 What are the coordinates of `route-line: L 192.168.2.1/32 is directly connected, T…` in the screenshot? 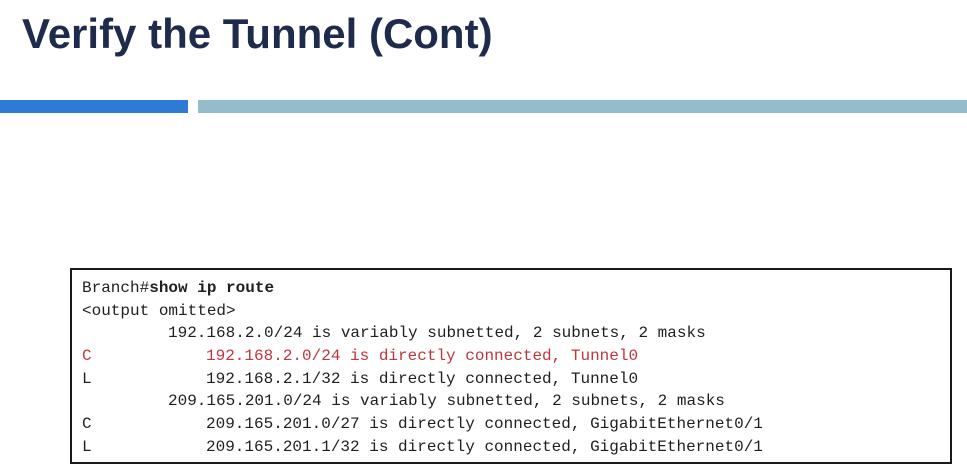 It's located at (516, 379).